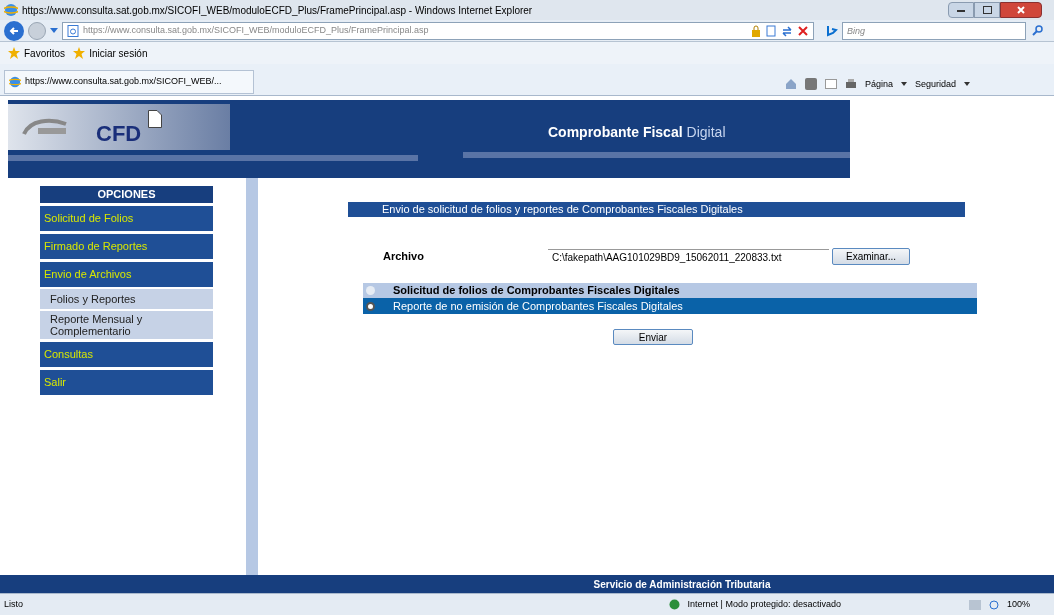 Image resolution: width=1054 pixels, height=615 pixels. I want to click on submit-button: Enviar, so click(653, 337).